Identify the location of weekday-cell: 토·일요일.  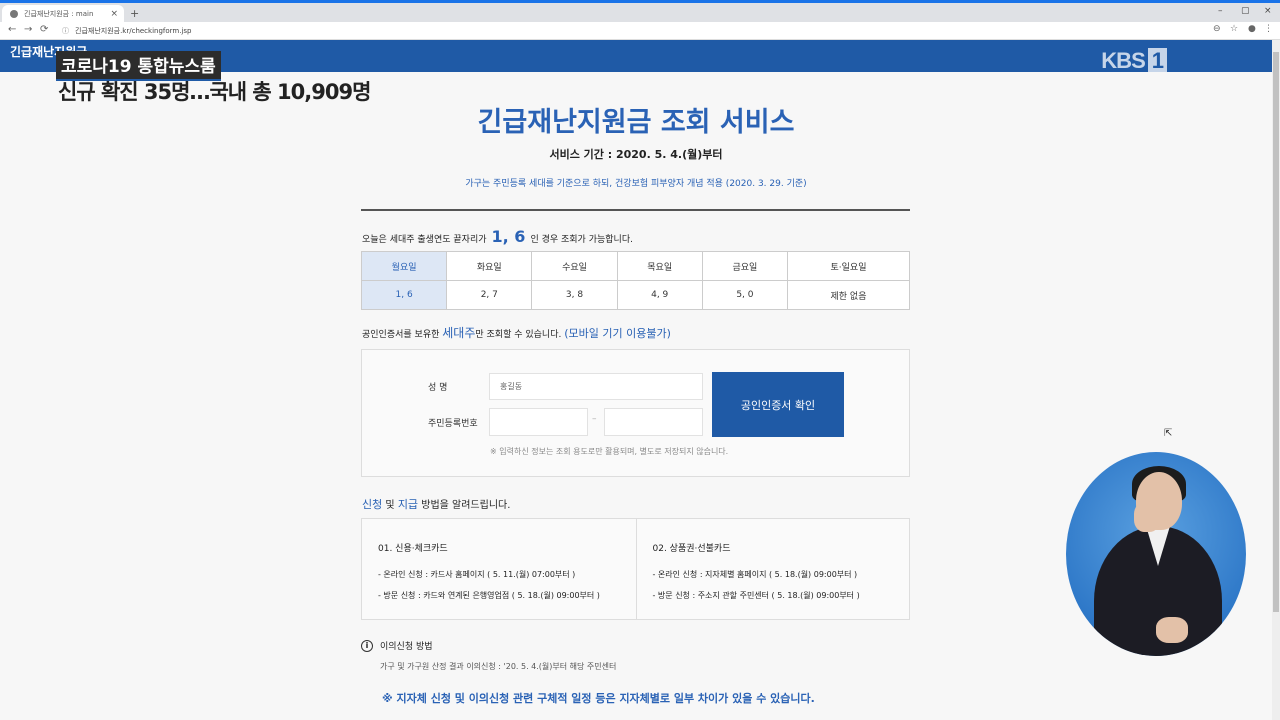
(848, 266).